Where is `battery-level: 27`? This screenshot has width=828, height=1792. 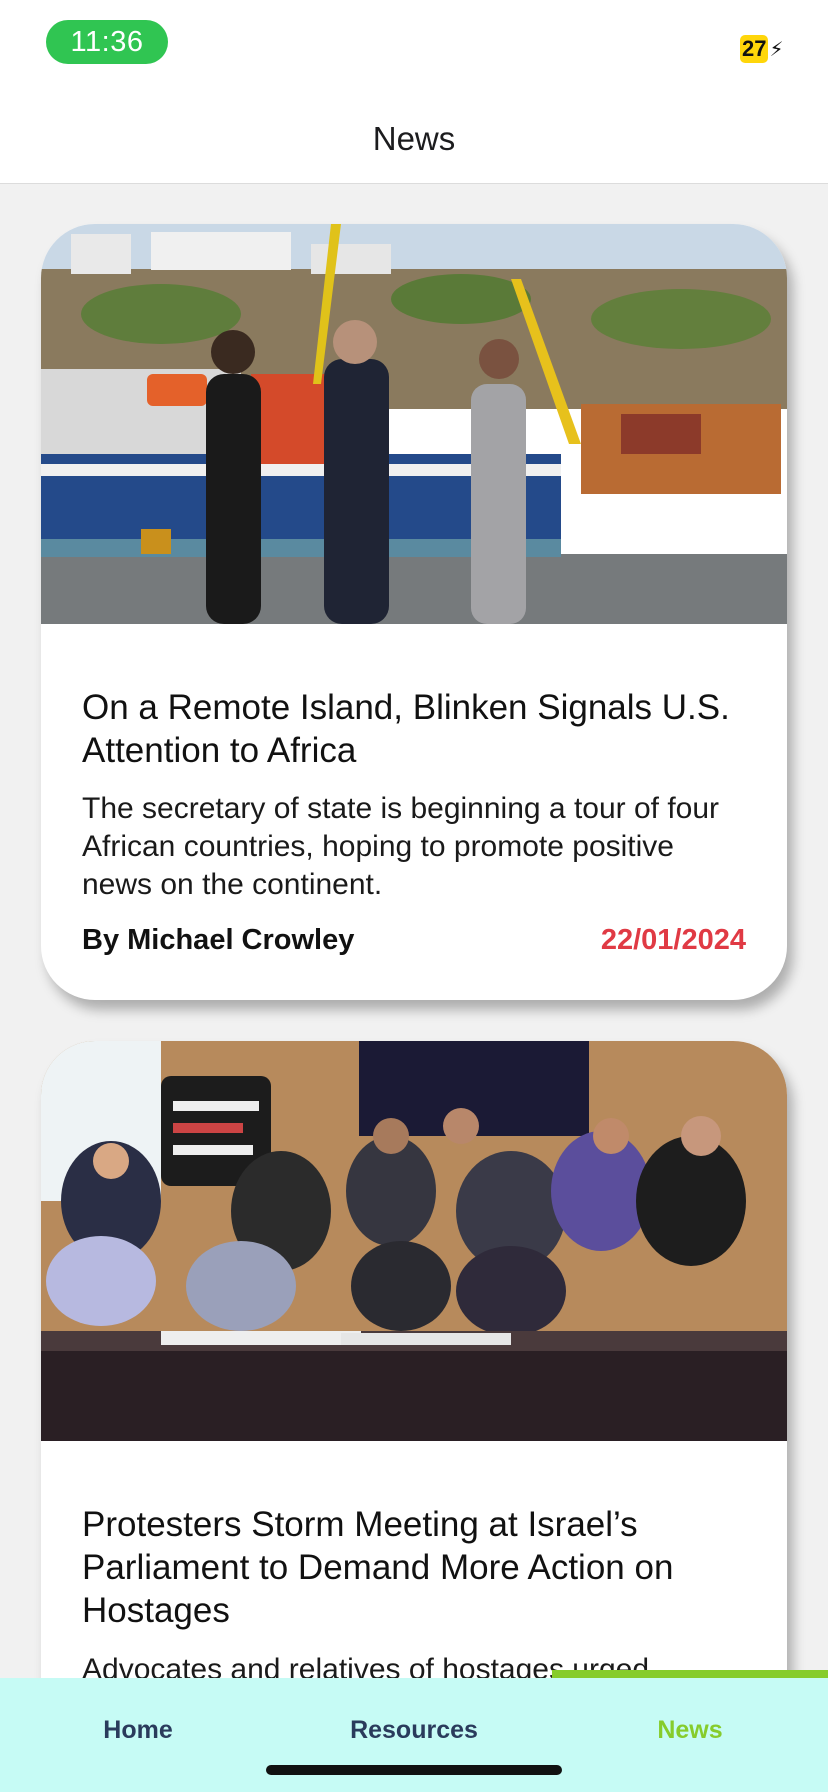
battery-level: 27 is located at coordinates (754, 49).